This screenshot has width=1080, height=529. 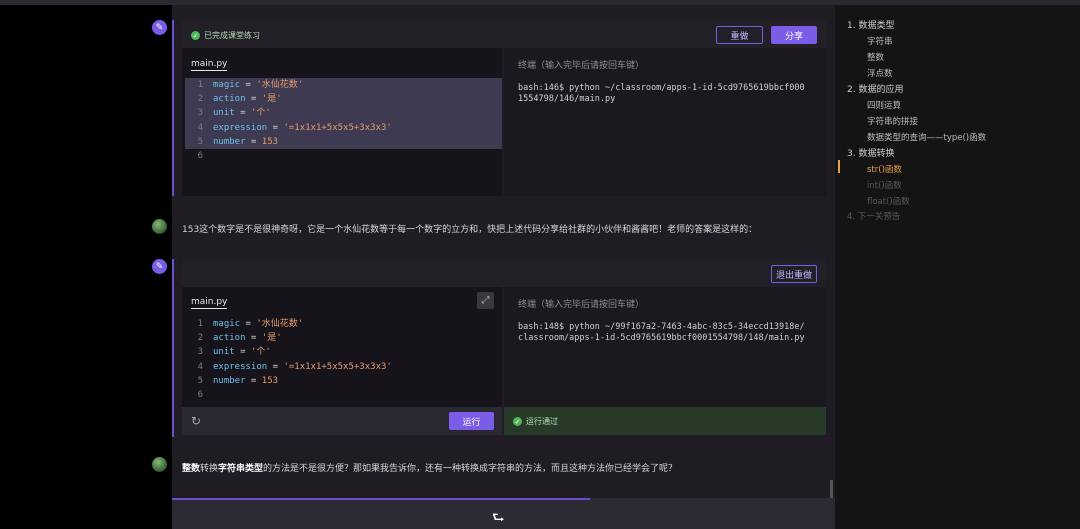 I want to click on scrollbar, so click(x=831, y=489).